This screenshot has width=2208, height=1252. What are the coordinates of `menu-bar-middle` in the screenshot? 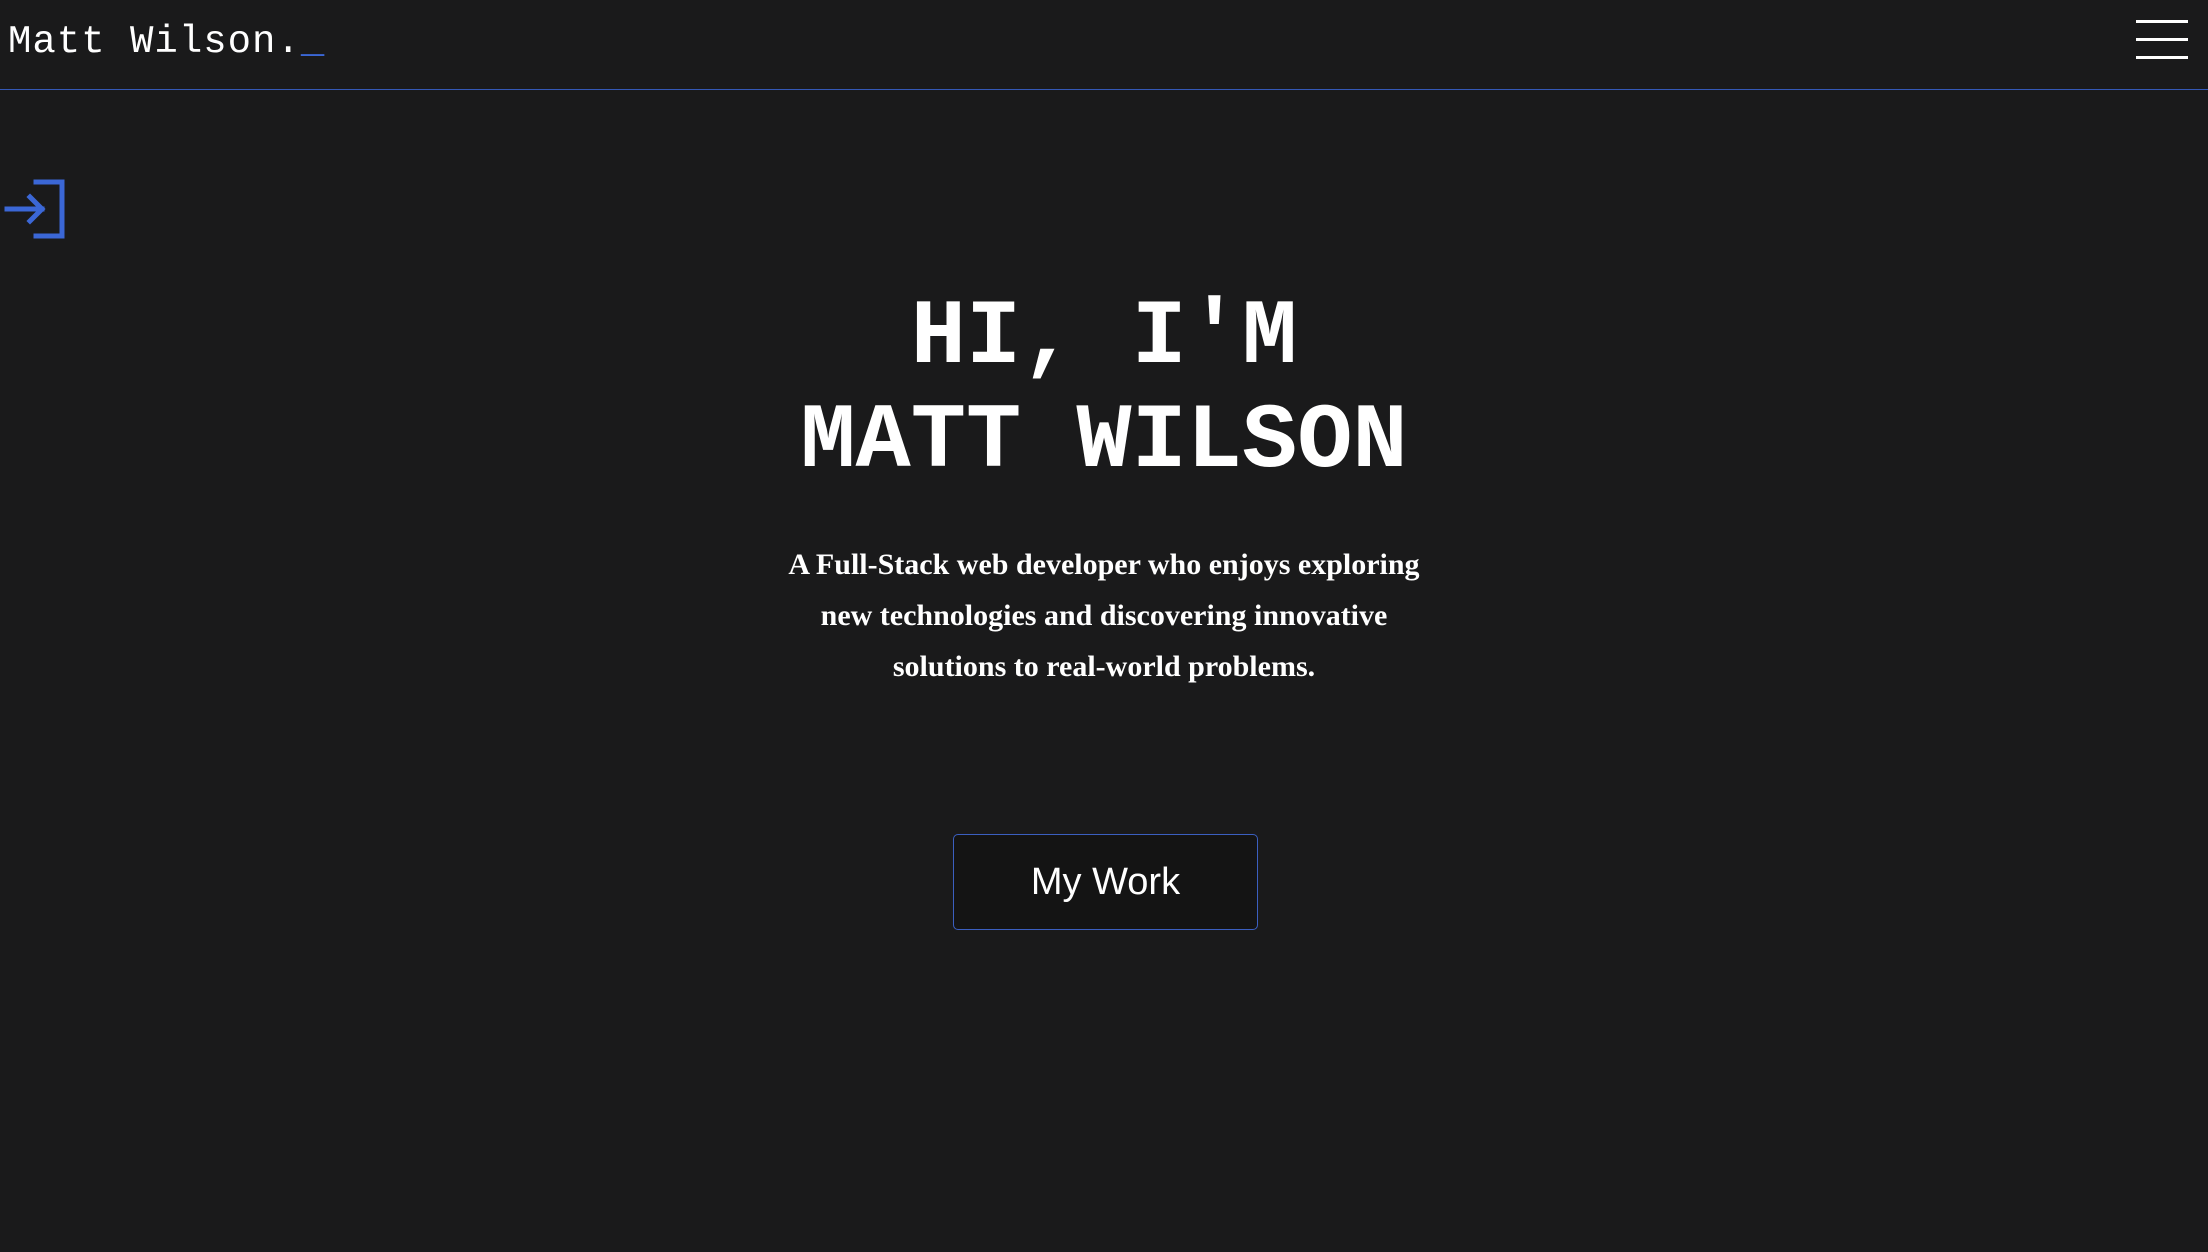 It's located at (2162, 39).